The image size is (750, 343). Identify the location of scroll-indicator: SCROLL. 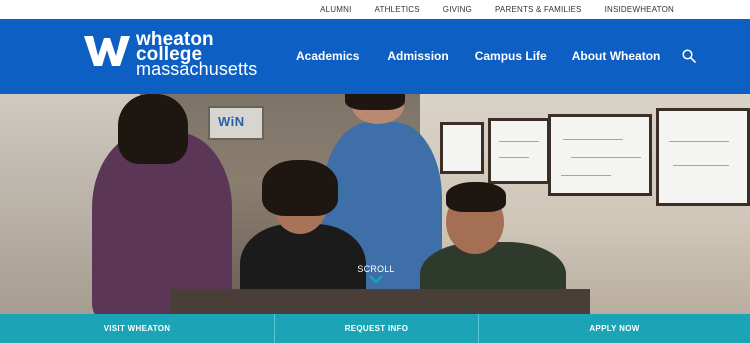
(376, 274).